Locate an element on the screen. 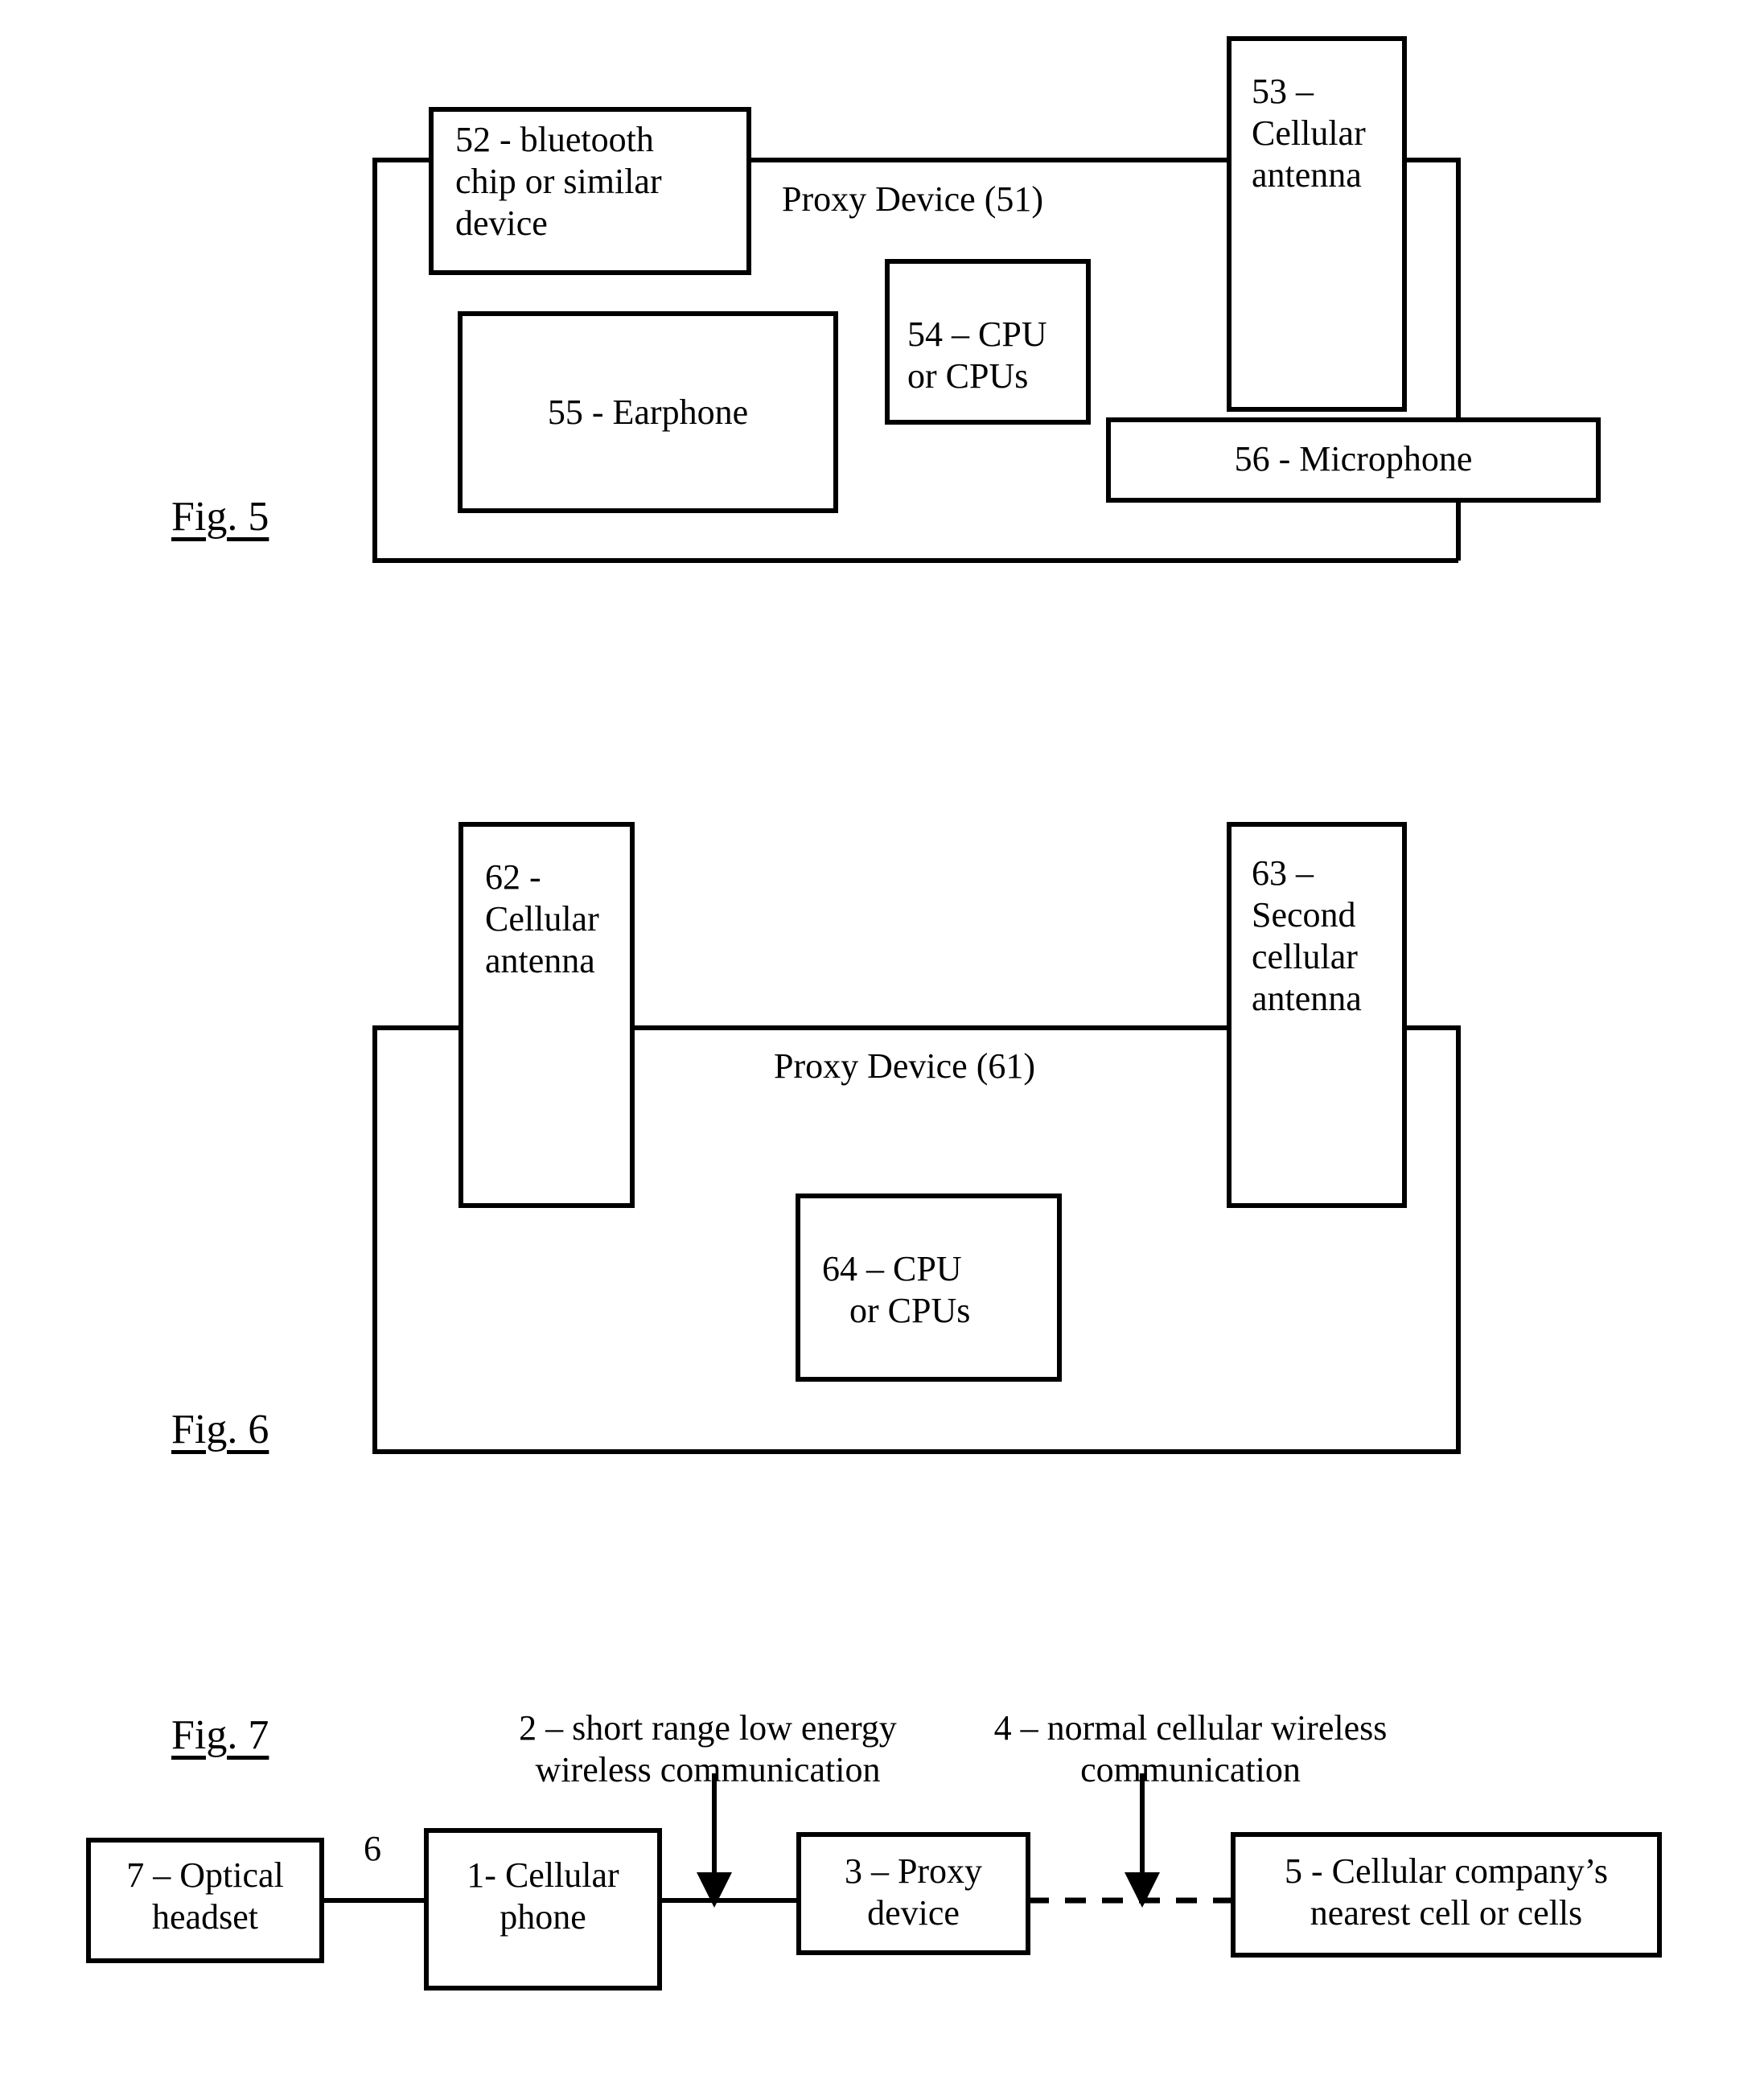  fig6-block-63-label: 63 – Second cellular antenna is located at coordinates (1332, 936).